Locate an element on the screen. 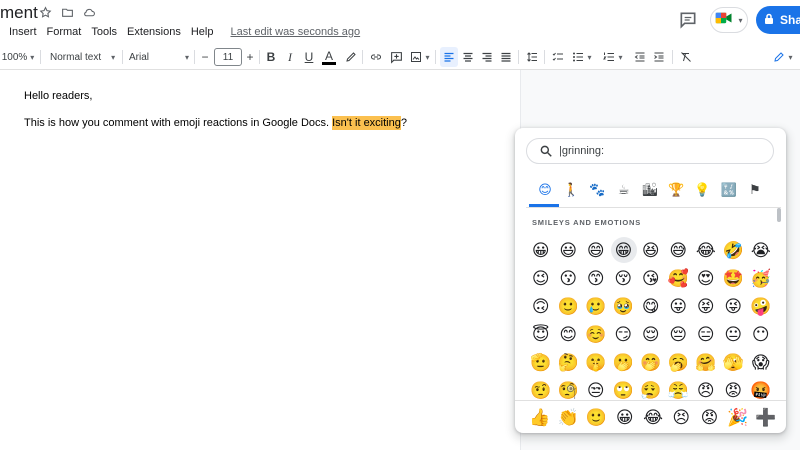 This screenshot has width=800, height=450. emoji-option: 😍 is located at coordinates (706, 278).